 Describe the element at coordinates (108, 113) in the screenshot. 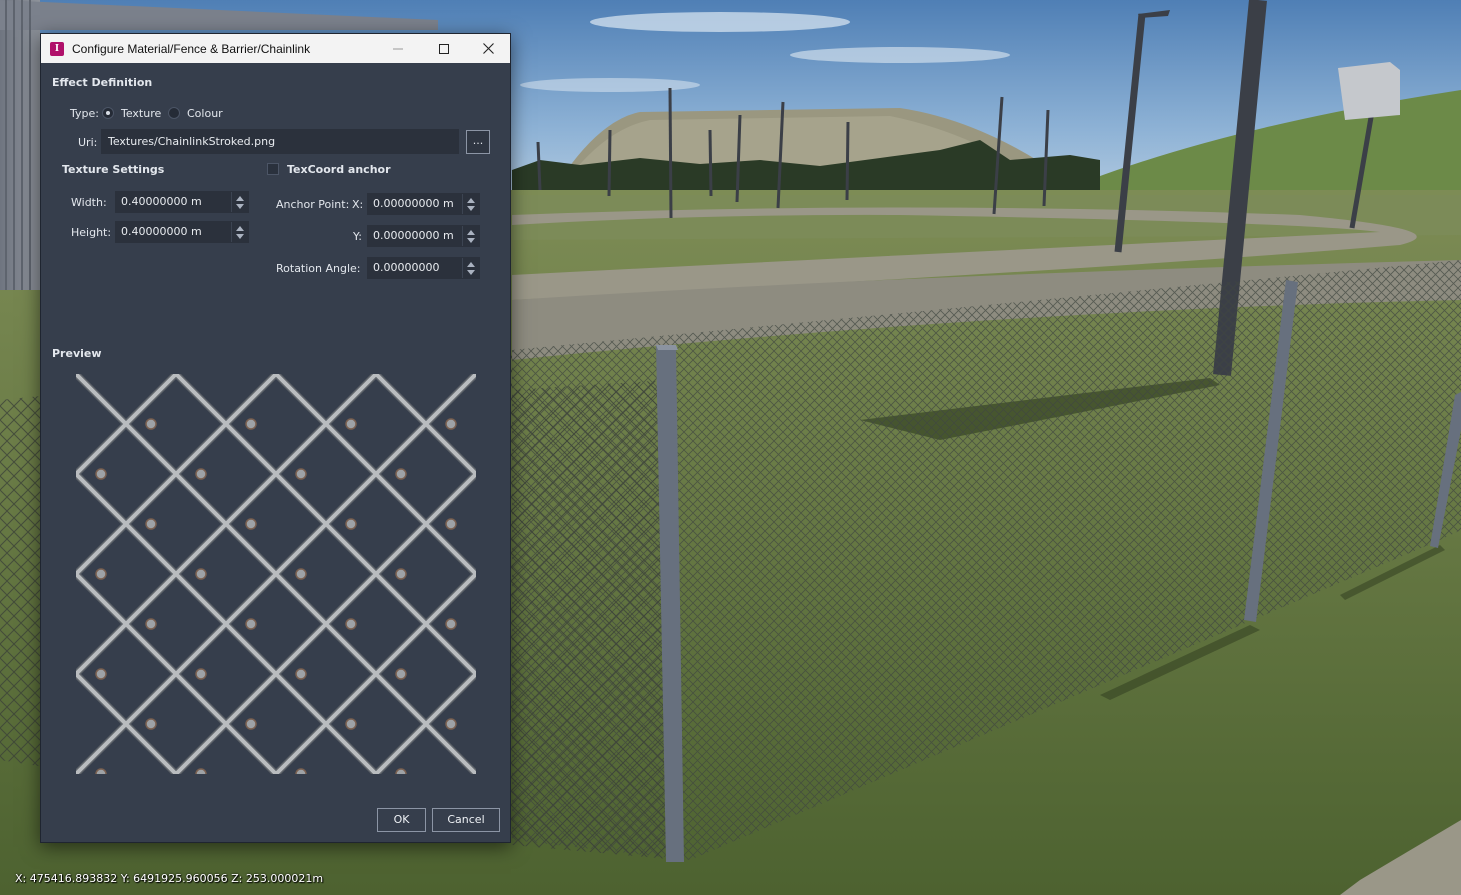

I see `type-texture-radio` at that location.